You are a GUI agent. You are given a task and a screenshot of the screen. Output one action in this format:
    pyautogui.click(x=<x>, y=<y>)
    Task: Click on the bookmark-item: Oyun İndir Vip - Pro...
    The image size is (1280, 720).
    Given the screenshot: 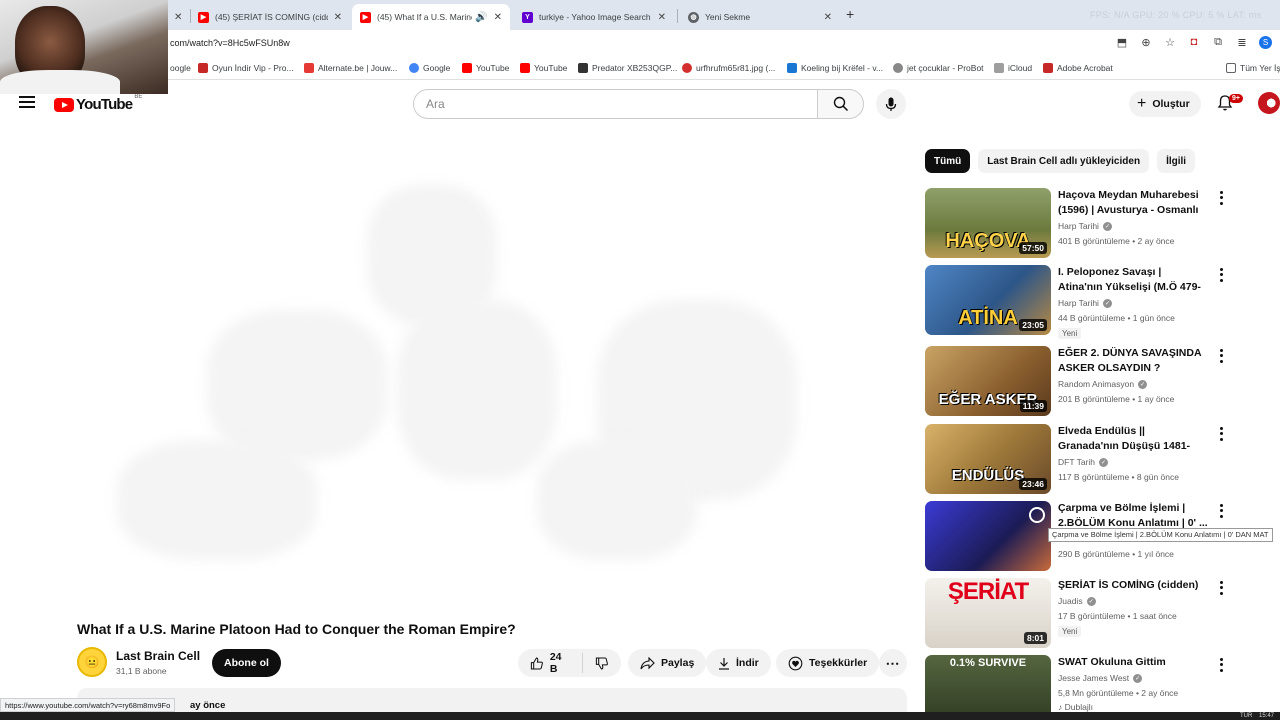 What is the action you would take?
    pyautogui.click(x=246, y=68)
    